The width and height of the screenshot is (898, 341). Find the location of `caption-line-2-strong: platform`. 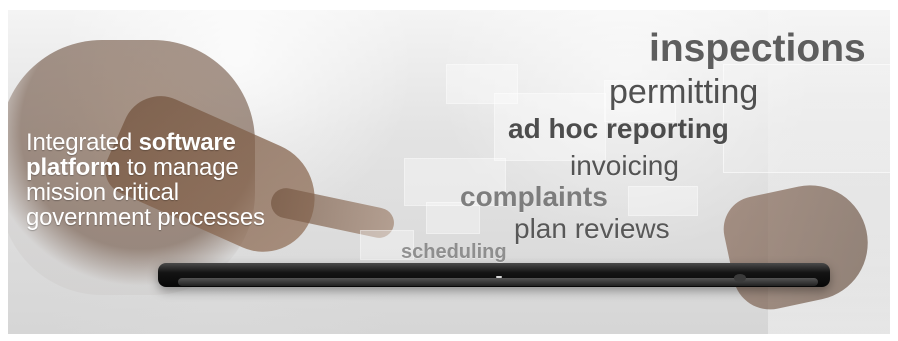

caption-line-2-strong: platform is located at coordinates (73, 167).